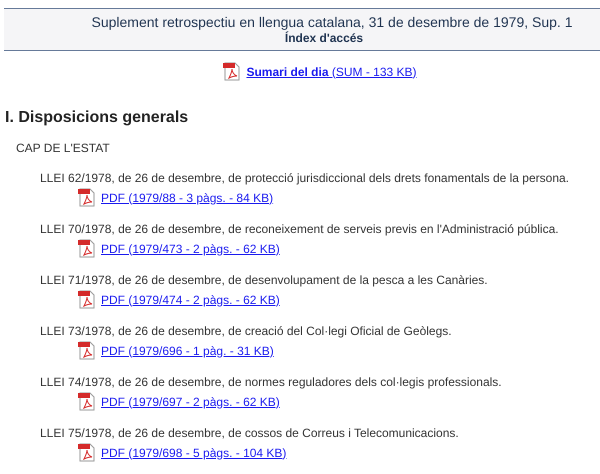  I want to click on law-title: LLEI 70/1978, de 26 de desembre, de reconeixement de serveis previs en l'Administració pública., so click(300, 229).